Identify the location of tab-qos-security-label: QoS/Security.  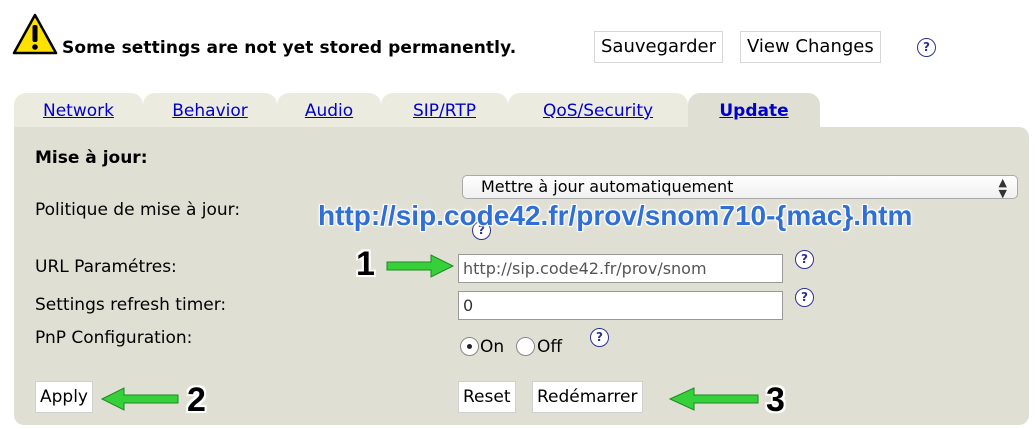
(598, 111).